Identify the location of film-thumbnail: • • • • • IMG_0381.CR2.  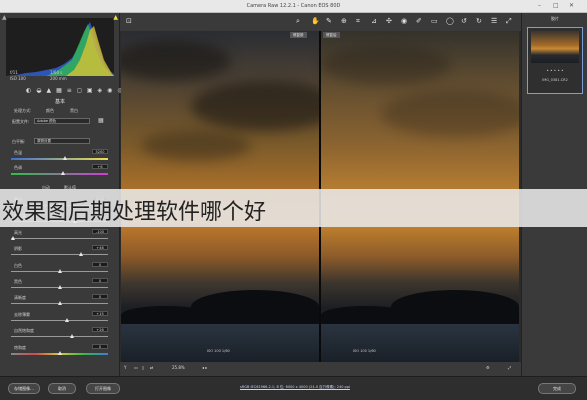
(555, 60).